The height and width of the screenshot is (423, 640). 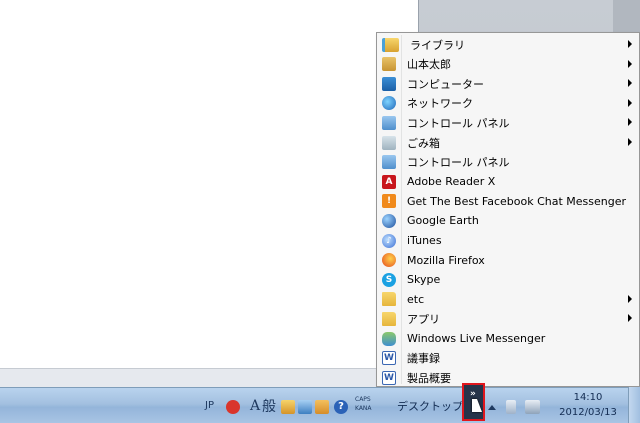 What do you see at coordinates (588, 397) in the screenshot?
I see `clock-time: 14:10` at bounding box center [588, 397].